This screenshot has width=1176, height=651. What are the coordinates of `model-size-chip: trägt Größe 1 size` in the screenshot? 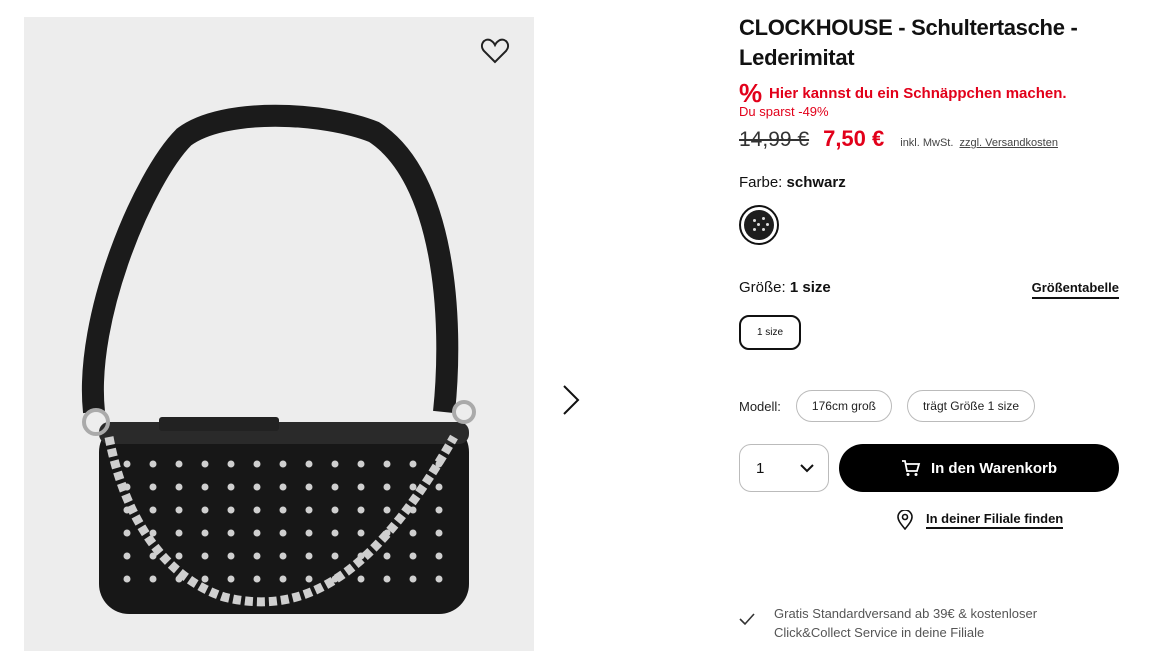 It's located at (970, 406).